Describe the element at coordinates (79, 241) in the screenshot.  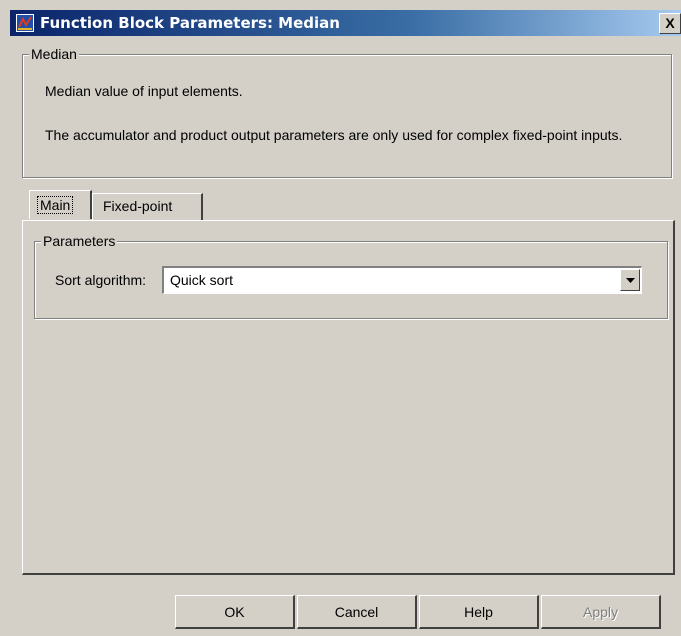
I see `group-legend-parameters: Parameters` at that location.